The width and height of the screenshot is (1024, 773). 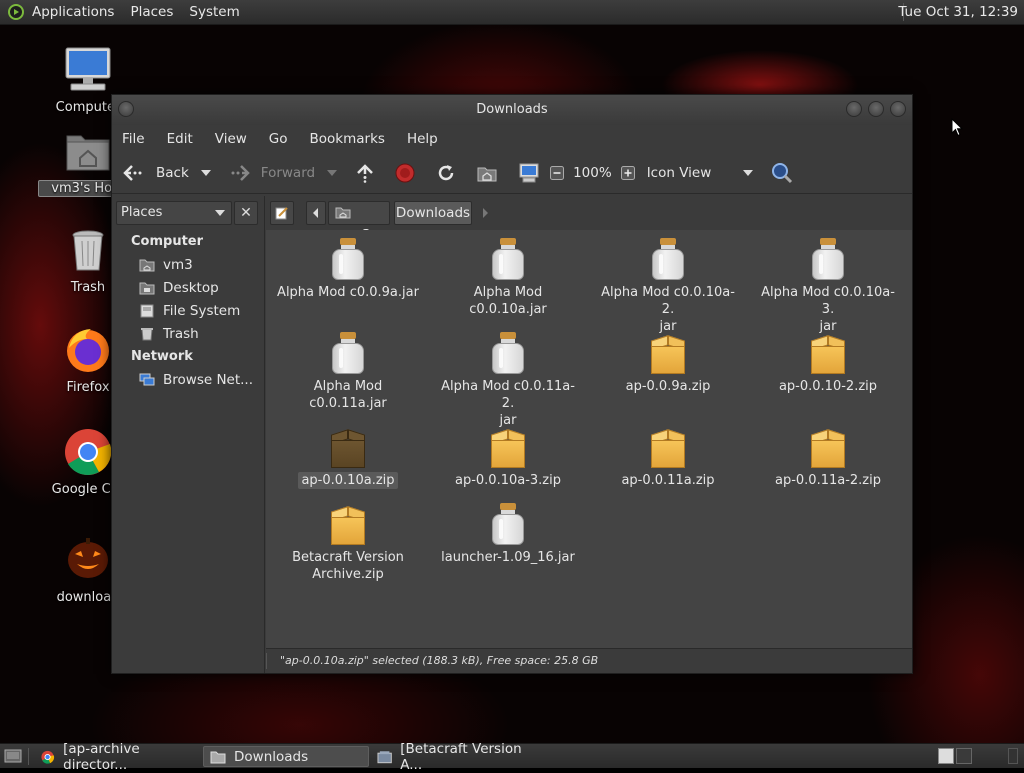 I want to click on file-item: ap-0.0.11a.zip, so click(x=668, y=457).